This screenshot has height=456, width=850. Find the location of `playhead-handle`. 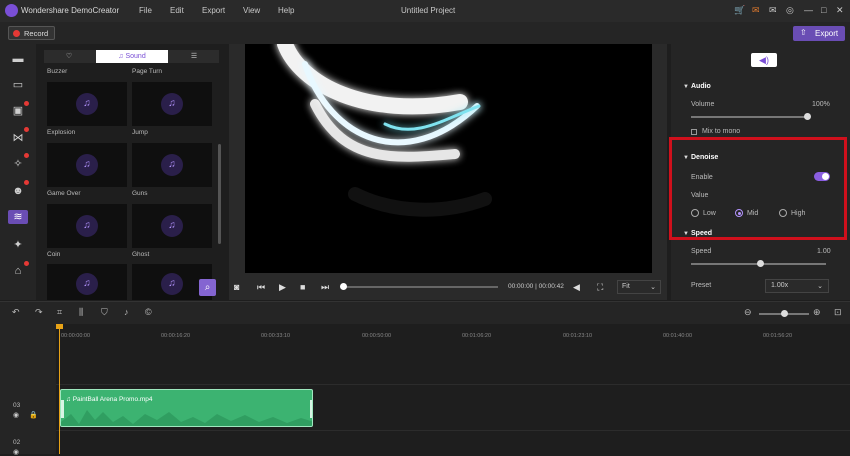

playhead-handle is located at coordinates (59, 326).